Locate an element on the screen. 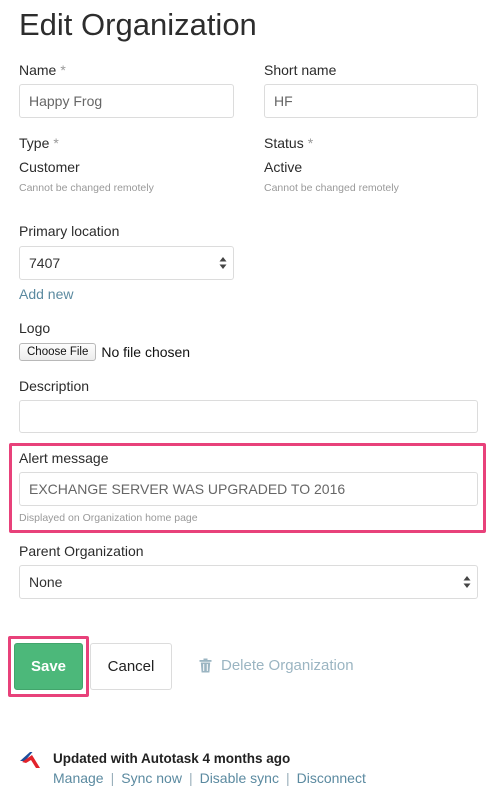  primary-location-label: Primary location is located at coordinates (69, 231).